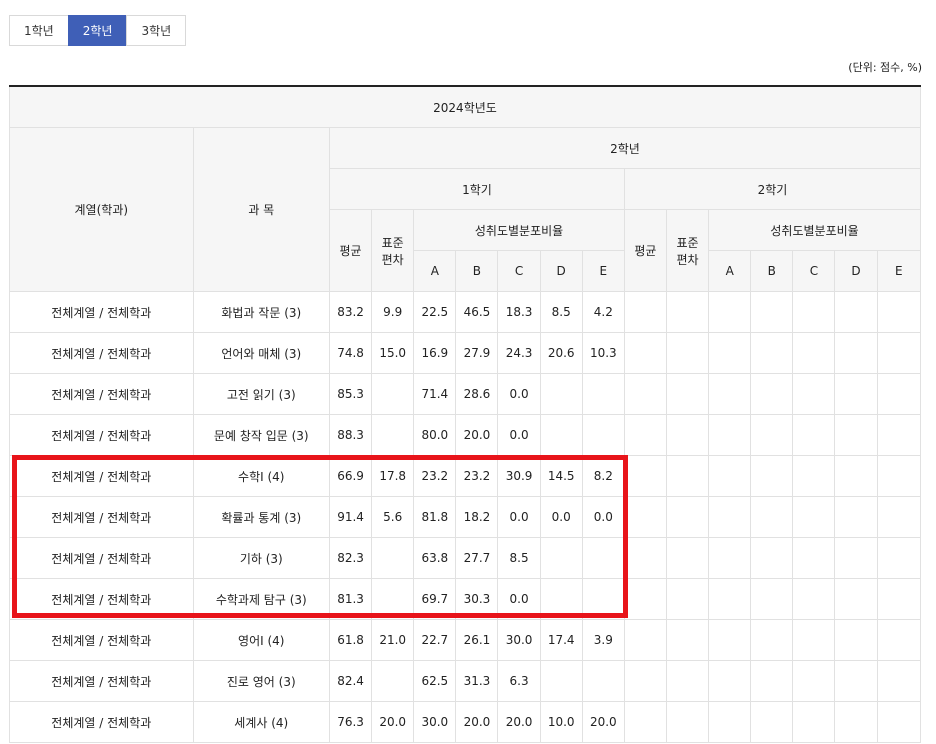 The image size is (936, 744). I want to click on grade-c-cell: 20.0, so click(519, 722).